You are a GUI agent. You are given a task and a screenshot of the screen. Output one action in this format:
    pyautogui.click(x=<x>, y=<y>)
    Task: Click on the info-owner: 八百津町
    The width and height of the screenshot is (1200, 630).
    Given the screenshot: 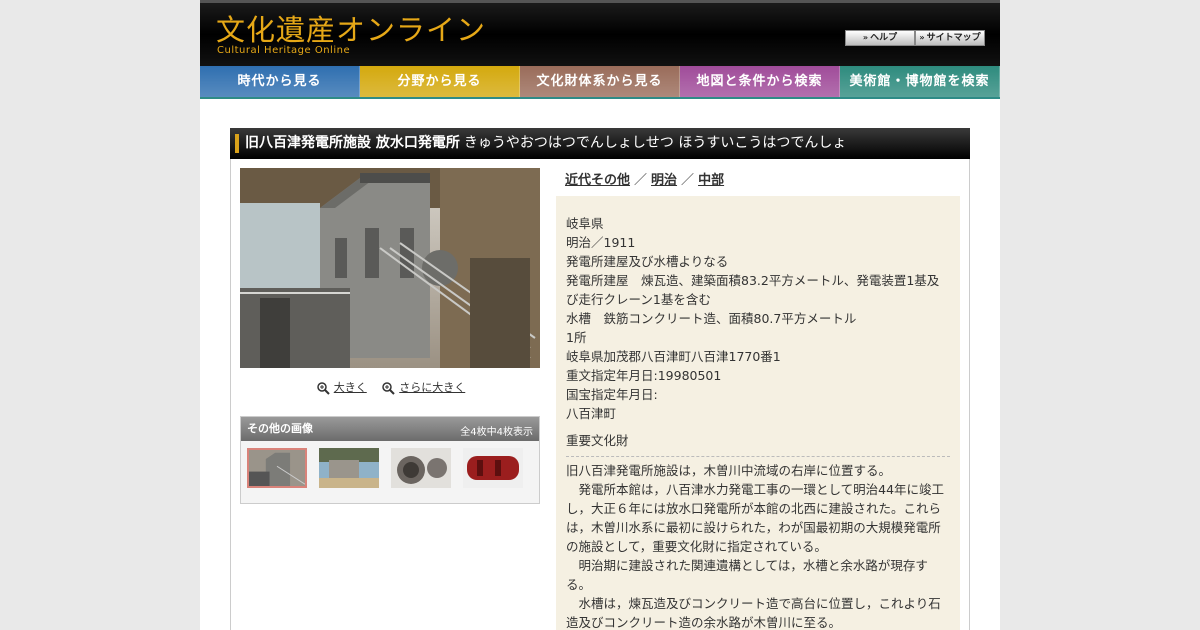 What is the action you would take?
    pyautogui.click(x=591, y=413)
    